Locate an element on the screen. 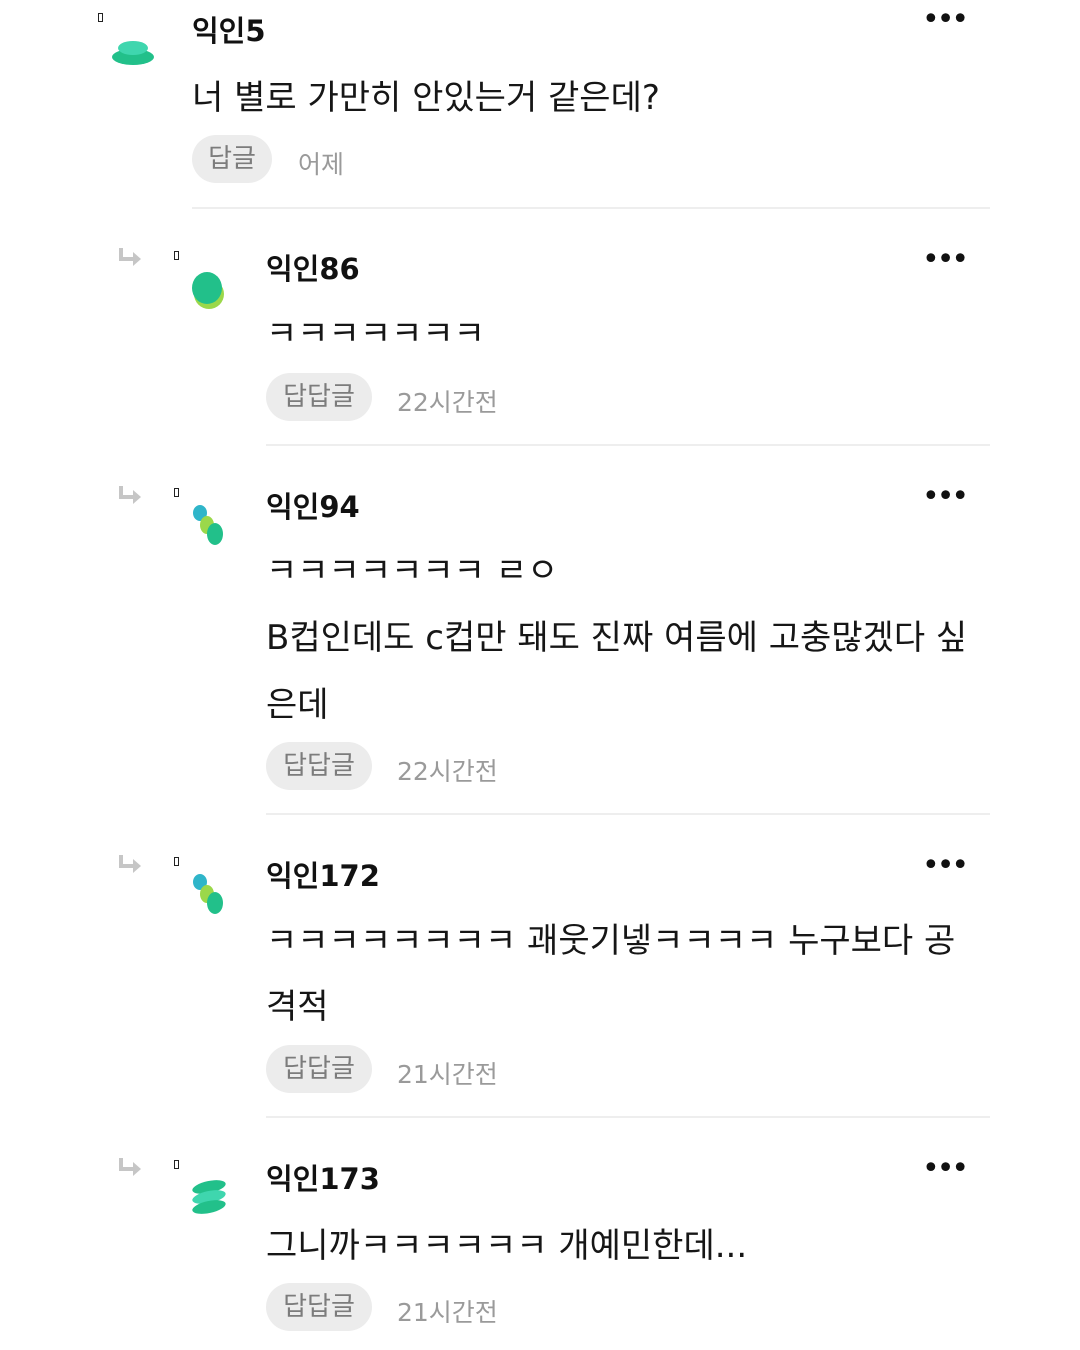 The width and height of the screenshot is (1080, 1350). comment-author: 익인173 is located at coordinates (323, 1179).